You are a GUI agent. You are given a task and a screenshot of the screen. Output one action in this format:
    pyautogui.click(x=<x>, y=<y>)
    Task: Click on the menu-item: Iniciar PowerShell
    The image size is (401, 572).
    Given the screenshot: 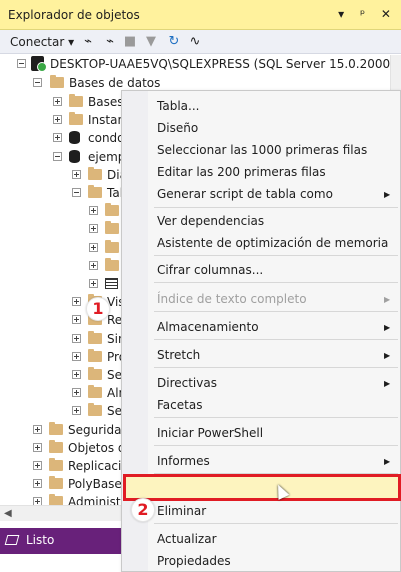 What is the action you would take?
    pyautogui.click(x=210, y=433)
    